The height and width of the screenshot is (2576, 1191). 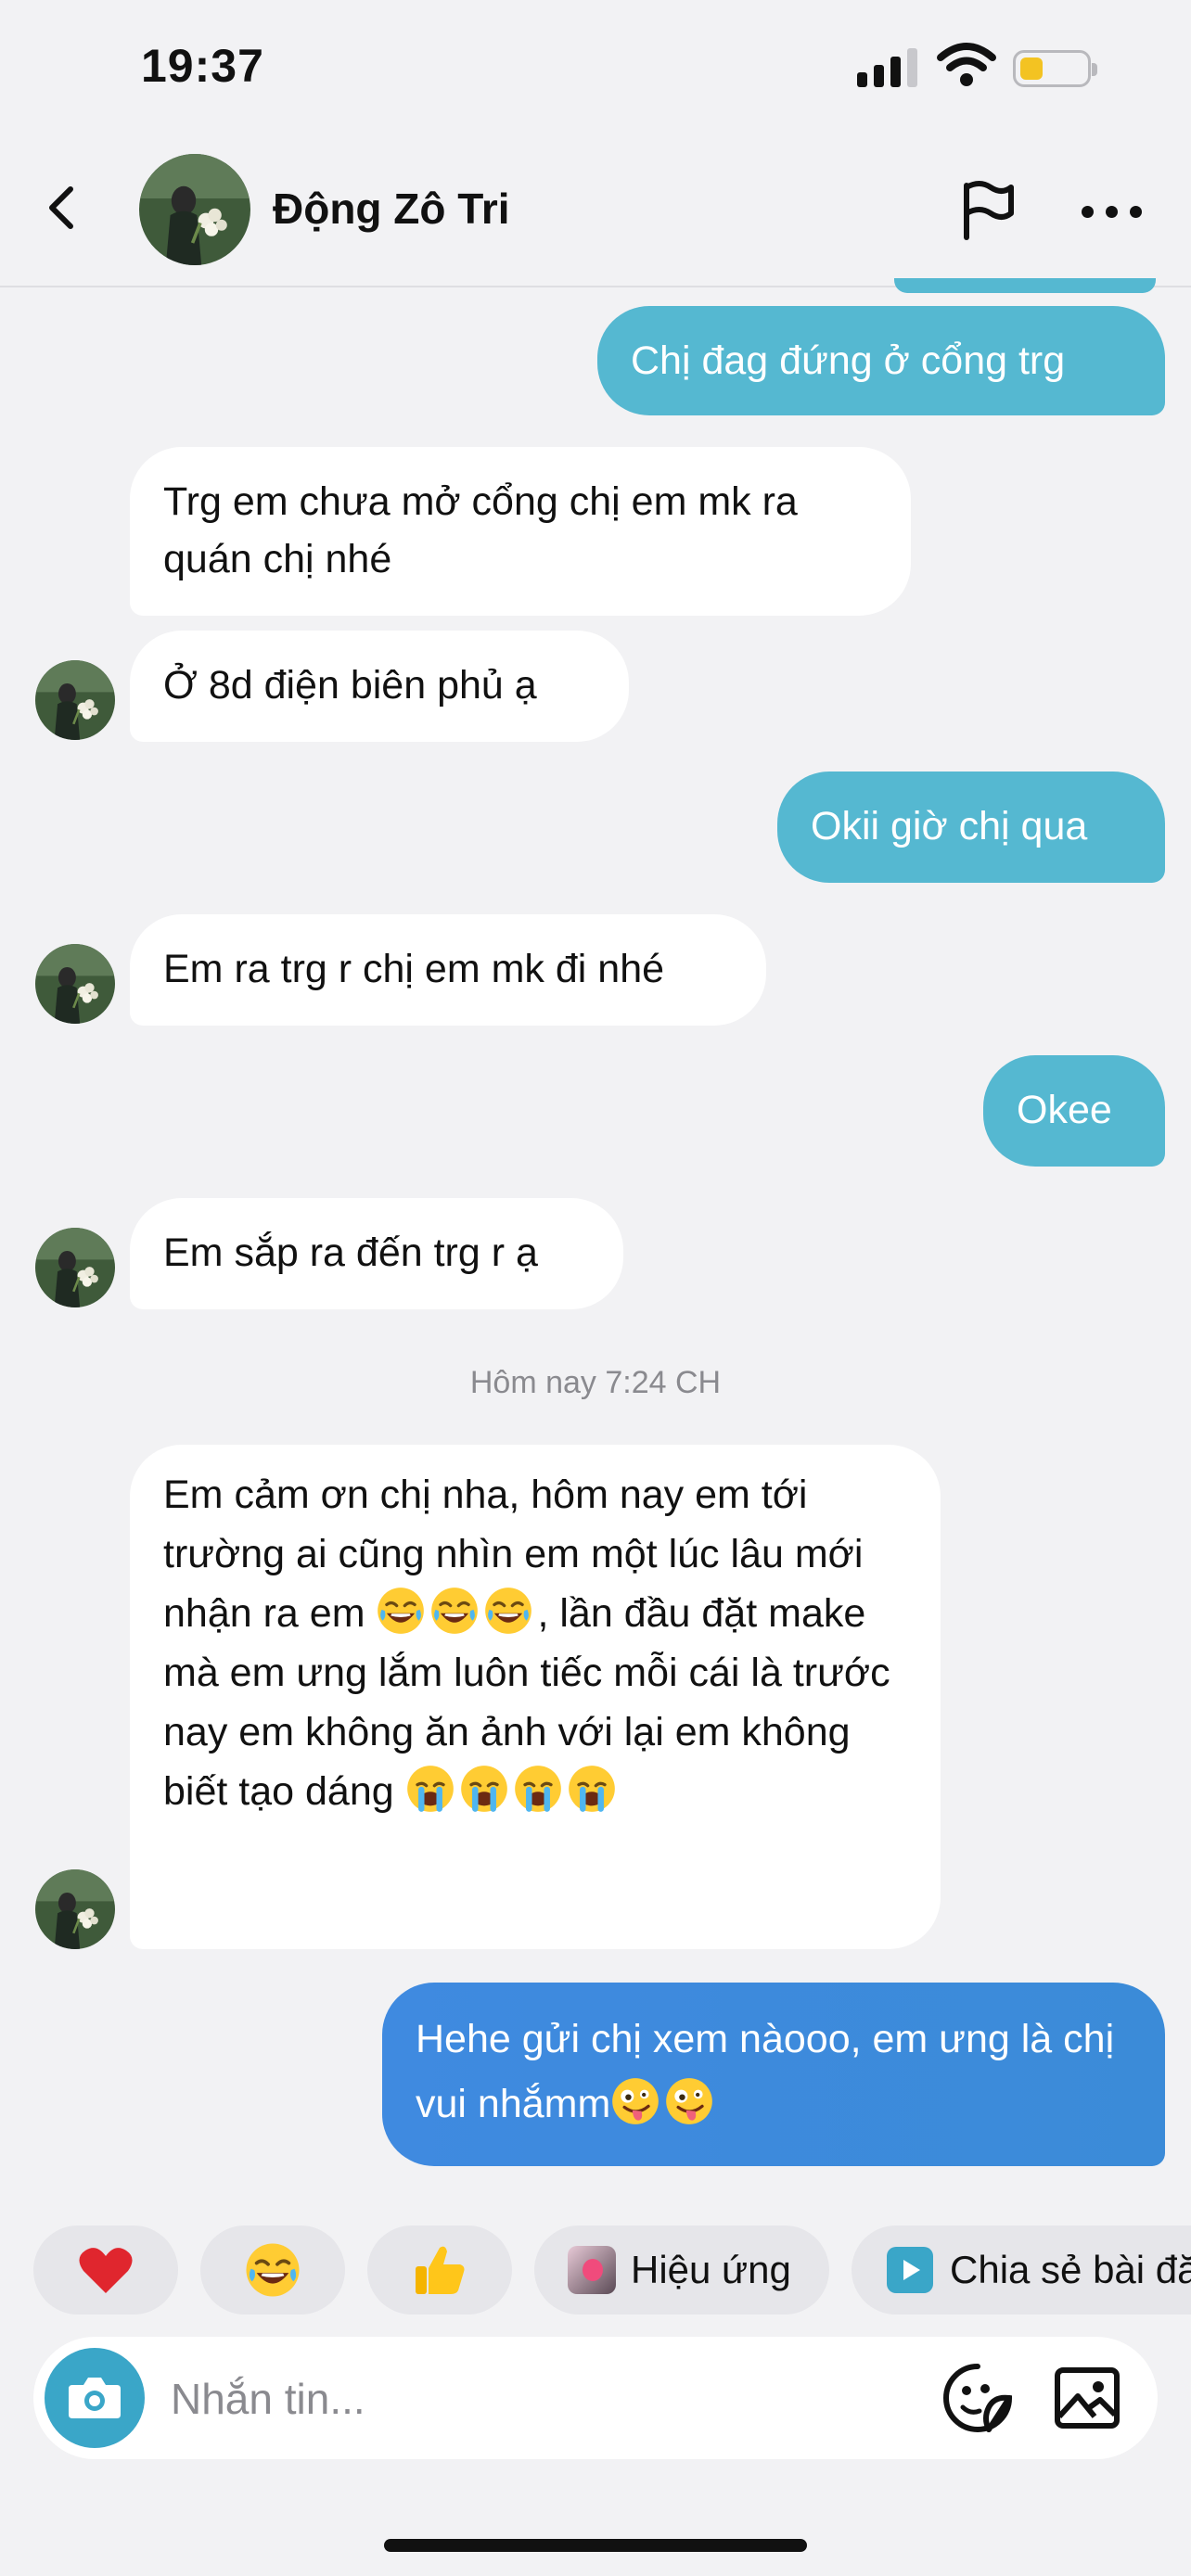 I want to click on message-text: Okii giờ chị qua, so click(x=949, y=826).